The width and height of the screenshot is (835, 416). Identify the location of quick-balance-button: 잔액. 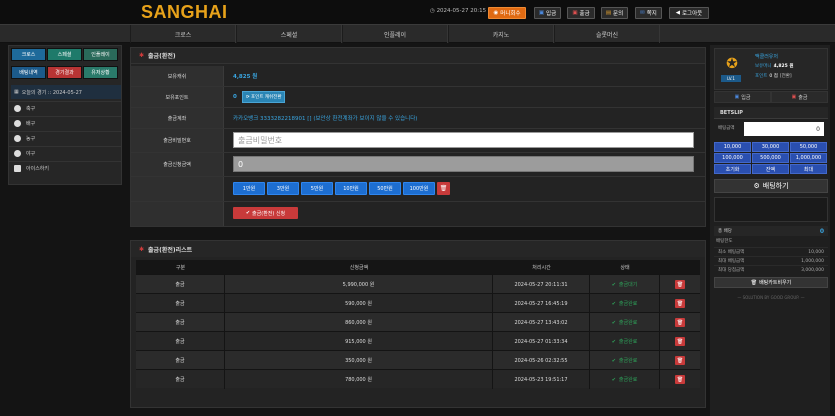
(770, 169).